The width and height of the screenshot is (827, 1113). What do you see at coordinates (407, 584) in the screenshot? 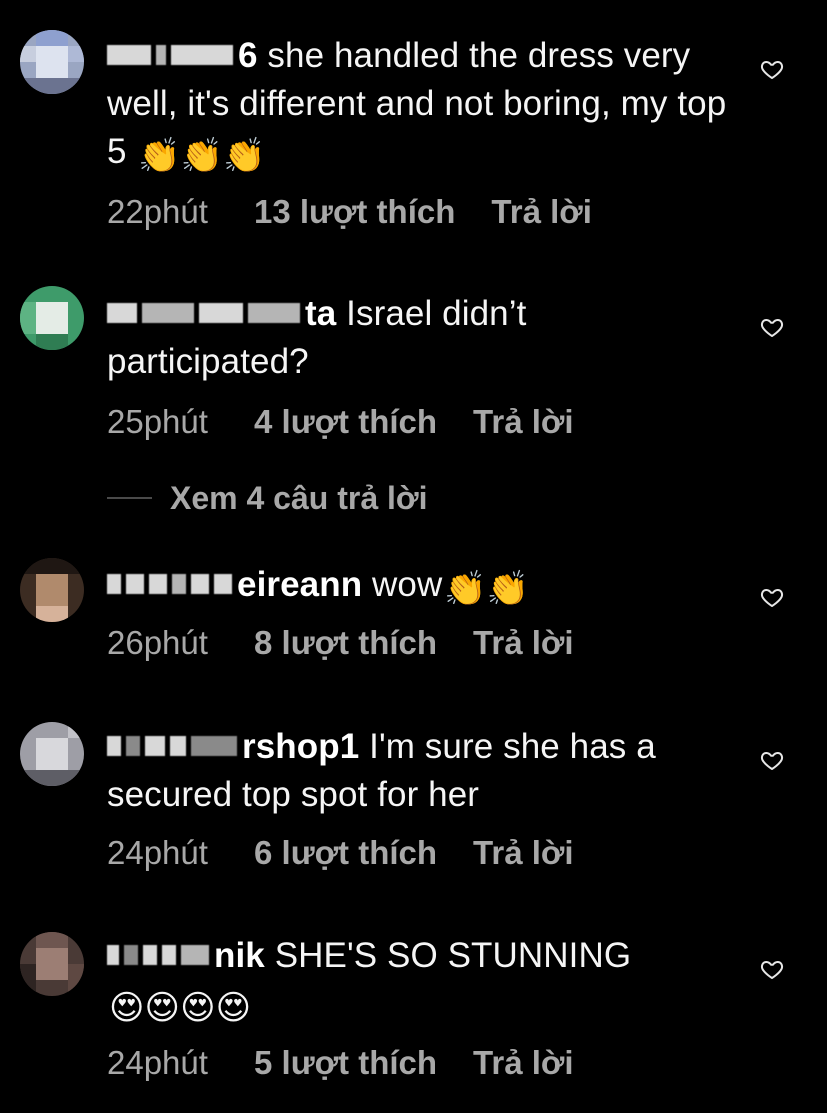
I see `comment-body: wow` at bounding box center [407, 584].